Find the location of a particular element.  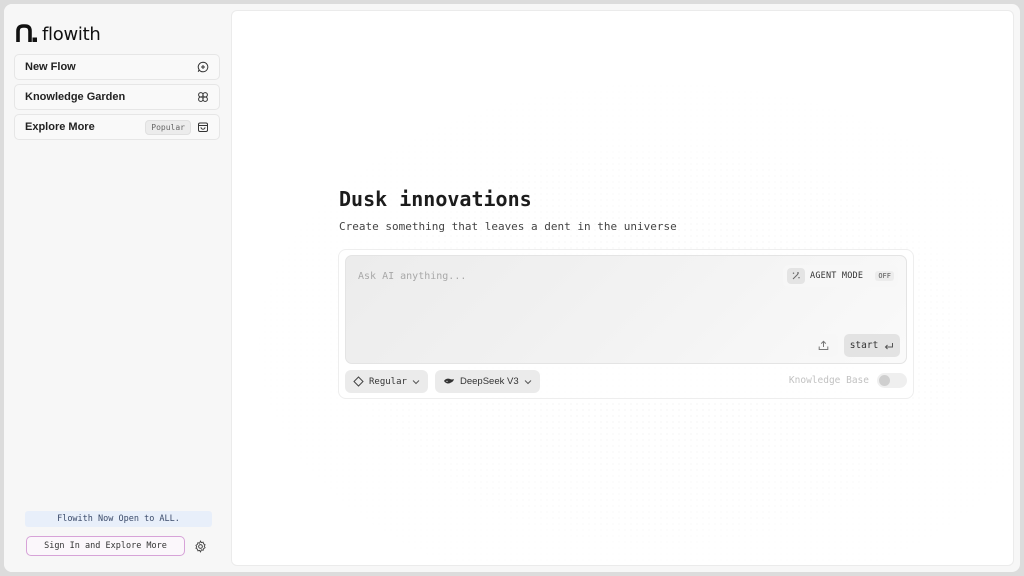

knowledge-base-control: Knowledge Base is located at coordinates (848, 380).